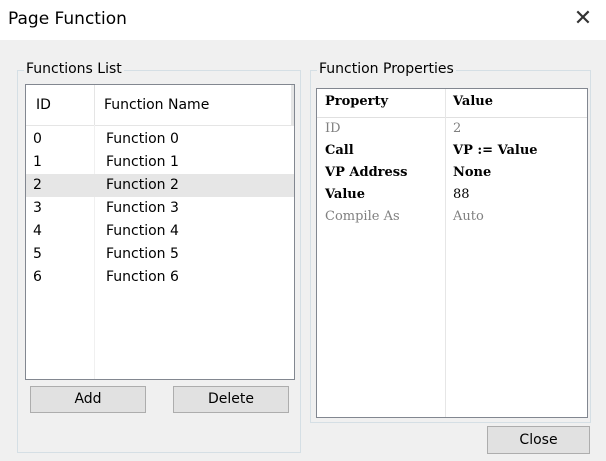 The height and width of the screenshot is (461, 606). Describe the element at coordinates (292, 105) in the screenshot. I see `header-scroll-edge` at that location.